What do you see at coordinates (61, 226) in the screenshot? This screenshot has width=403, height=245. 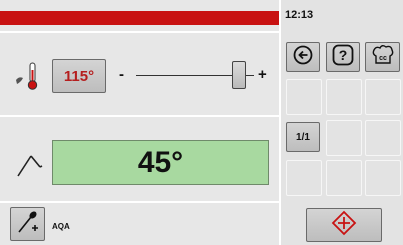 I see `aqa-label: AQA` at bounding box center [61, 226].